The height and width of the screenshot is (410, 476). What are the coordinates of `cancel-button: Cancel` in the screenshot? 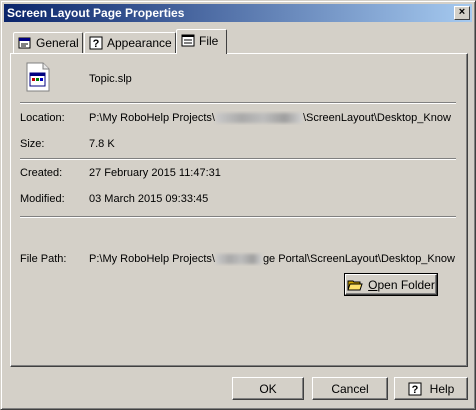 It's located at (350, 388).